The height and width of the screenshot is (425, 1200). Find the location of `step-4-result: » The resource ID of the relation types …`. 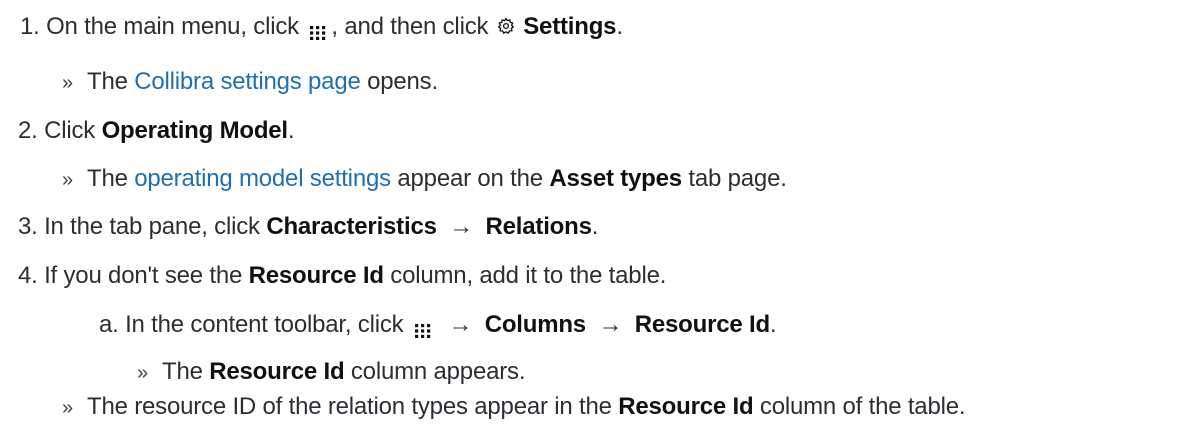

step-4-result: » The resource ID of the relation types … is located at coordinates (514, 407).